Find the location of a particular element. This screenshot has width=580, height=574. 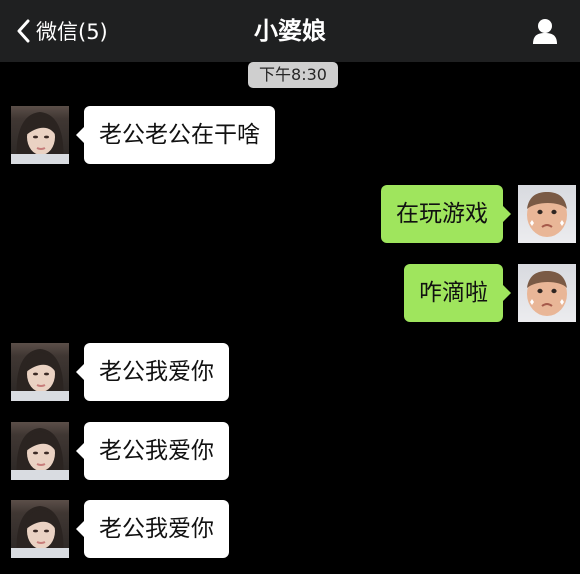

profile-button is located at coordinates (545, 31).